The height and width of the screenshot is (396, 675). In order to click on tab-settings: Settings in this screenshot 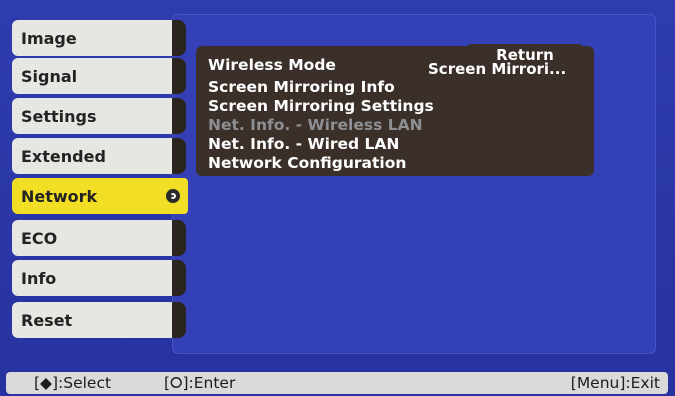, I will do `click(92, 116)`.